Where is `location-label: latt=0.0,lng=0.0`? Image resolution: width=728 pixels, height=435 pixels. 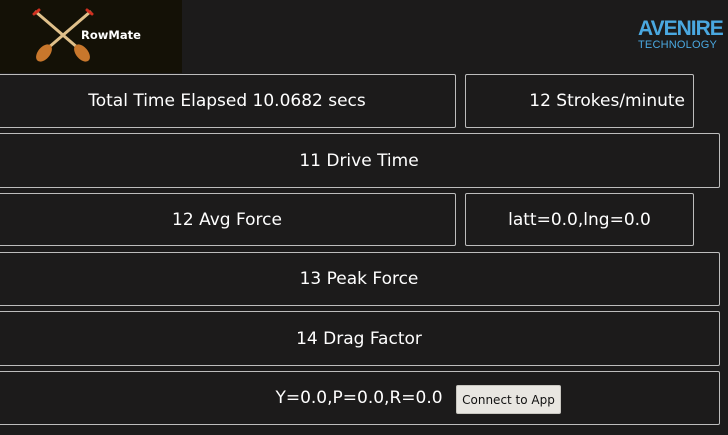
location-label: latt=0.0,lng=0.0 is located at coordinates (579, 219).